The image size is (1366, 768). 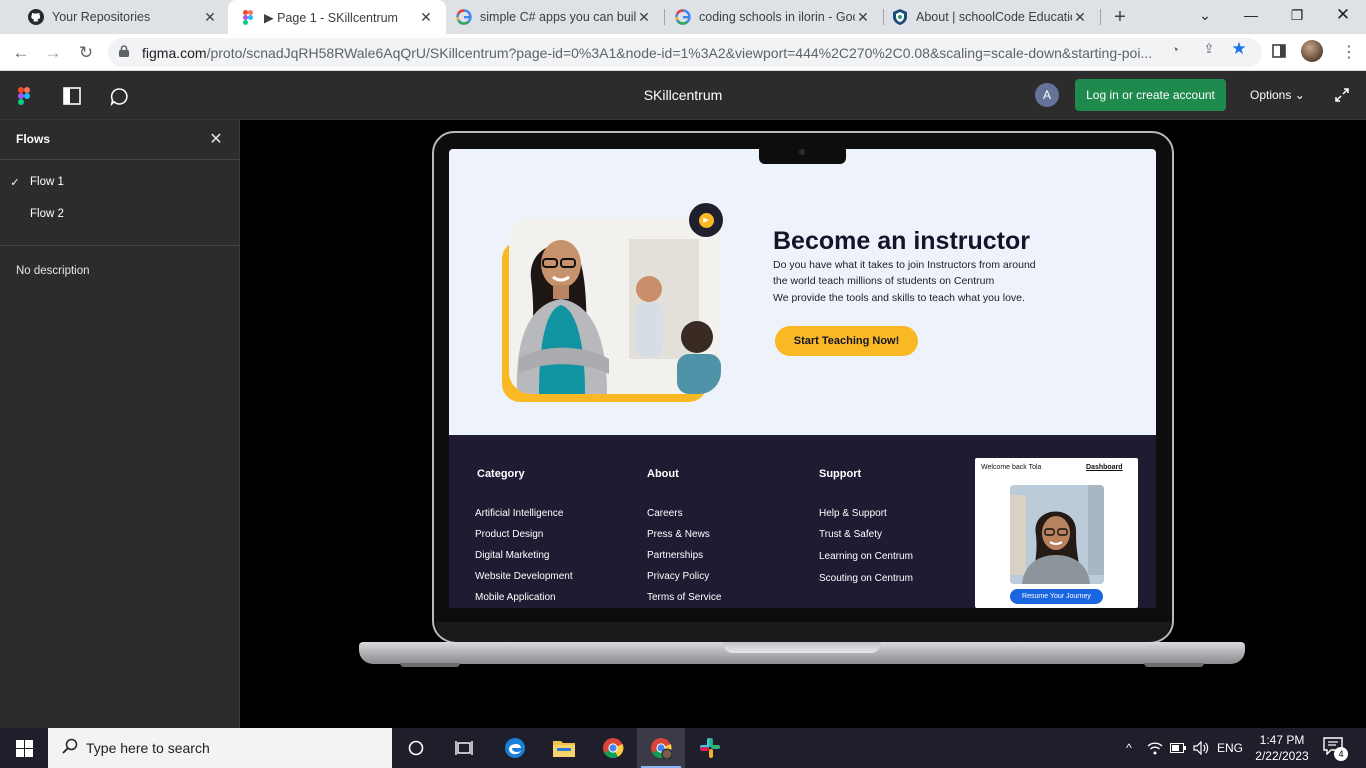 I want to click on tab-simple-csharp-apps: simple C# apps you can build ✕, so click(x=555, y=17).